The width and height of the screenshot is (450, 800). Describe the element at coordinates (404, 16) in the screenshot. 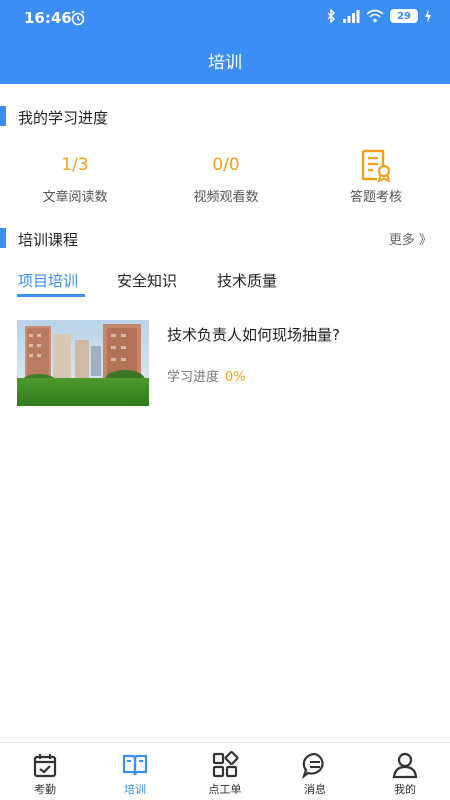

I see `battery-indicator: 29` at that location.